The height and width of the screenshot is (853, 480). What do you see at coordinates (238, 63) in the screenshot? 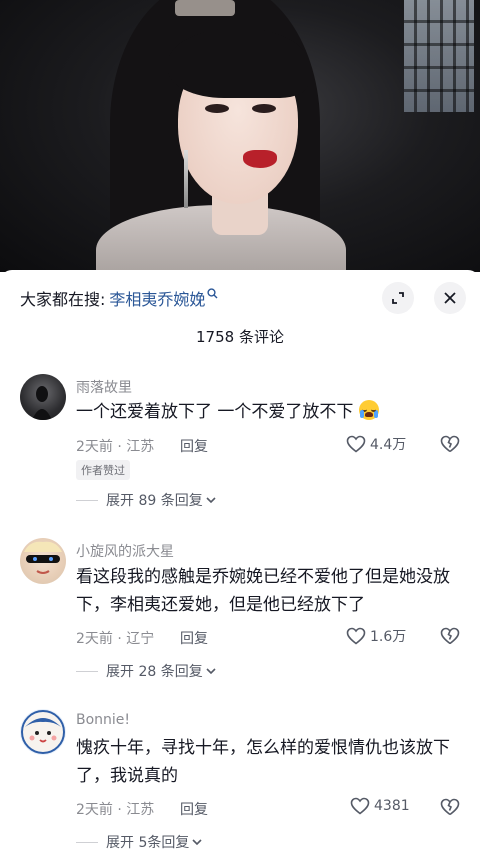
I see `character-bangs` at bounding box center [238, 63].